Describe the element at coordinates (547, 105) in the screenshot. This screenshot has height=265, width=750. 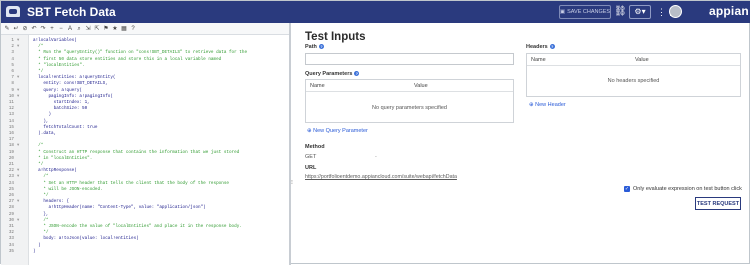
I see `new-header-link: ⊕ New Header` at that location.